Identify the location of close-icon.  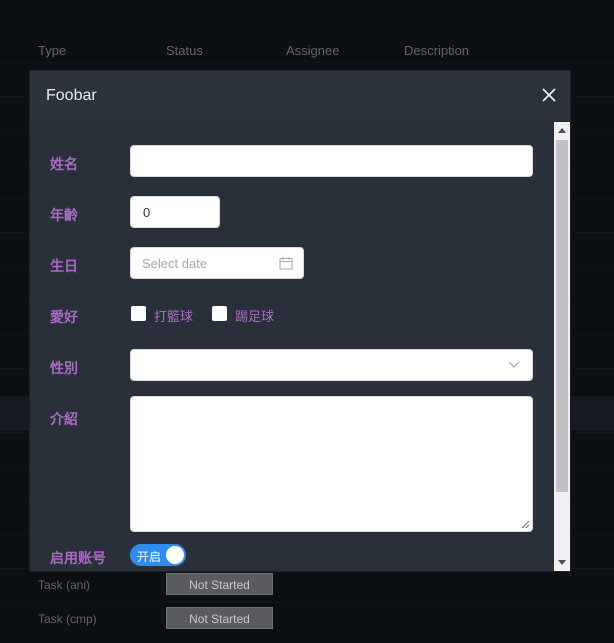
(549, 95).